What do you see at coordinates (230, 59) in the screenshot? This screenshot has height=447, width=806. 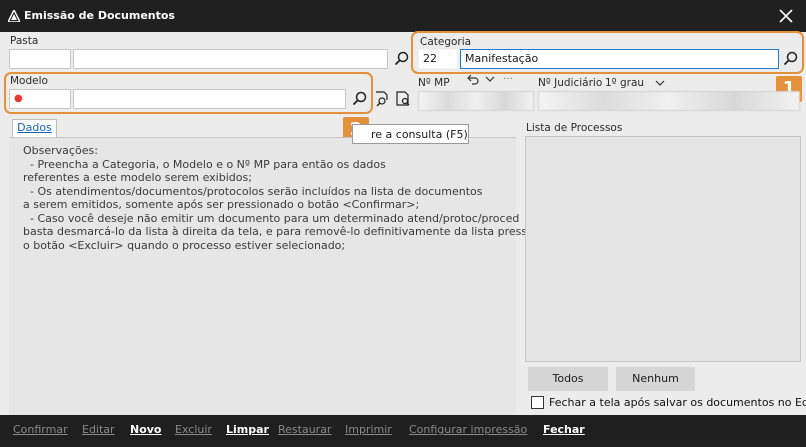 I see `pasta-name-input` at bounding box center [230, 59].